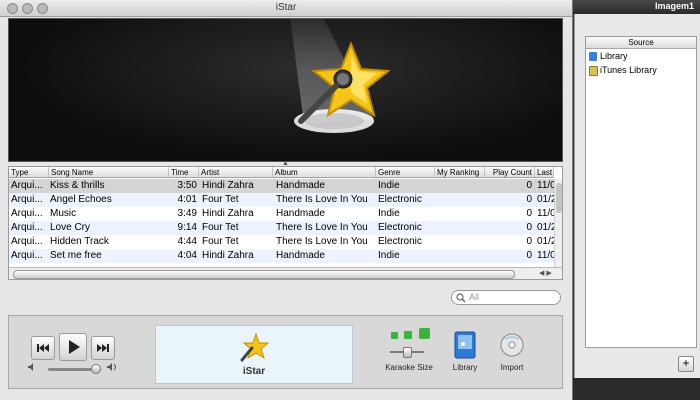  Describe the element at coordinates (614, 56) in the screenshot. I see `source-item-label: Library` at that location.